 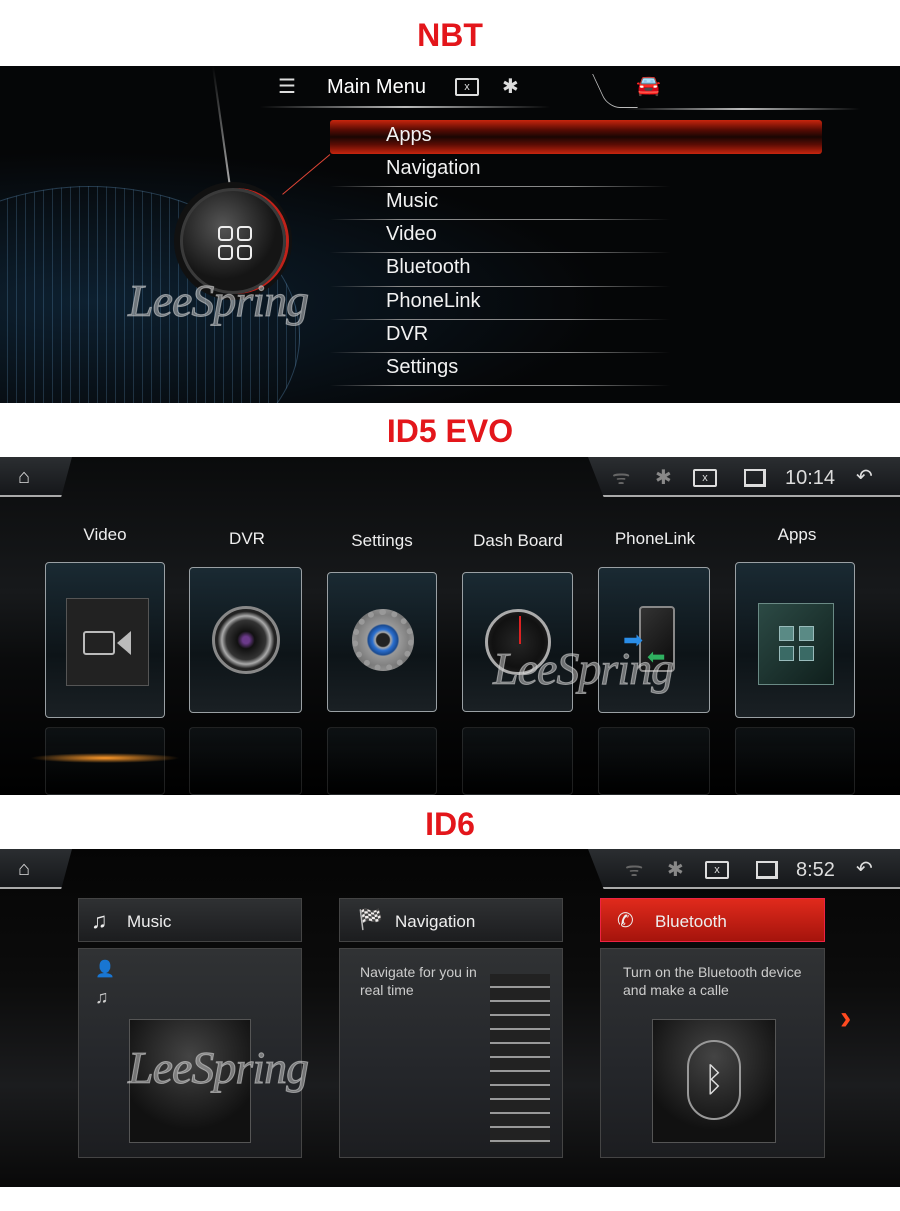 What do you see at coordinates (221, 125) in the screenshot?
I see `decorative-line` at bounding box center [221, 125].